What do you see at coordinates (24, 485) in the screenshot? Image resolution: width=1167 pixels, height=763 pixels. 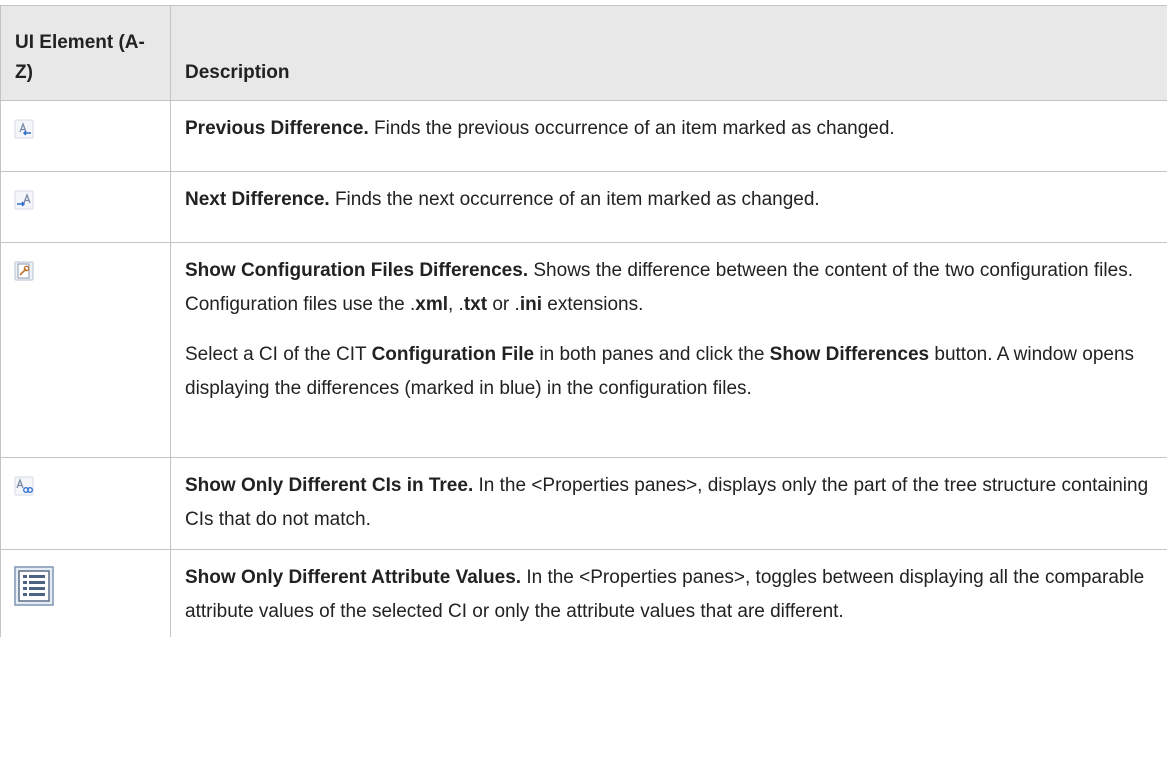 I see `show-only-different-cis-icon` at bounding box center [24, 485].